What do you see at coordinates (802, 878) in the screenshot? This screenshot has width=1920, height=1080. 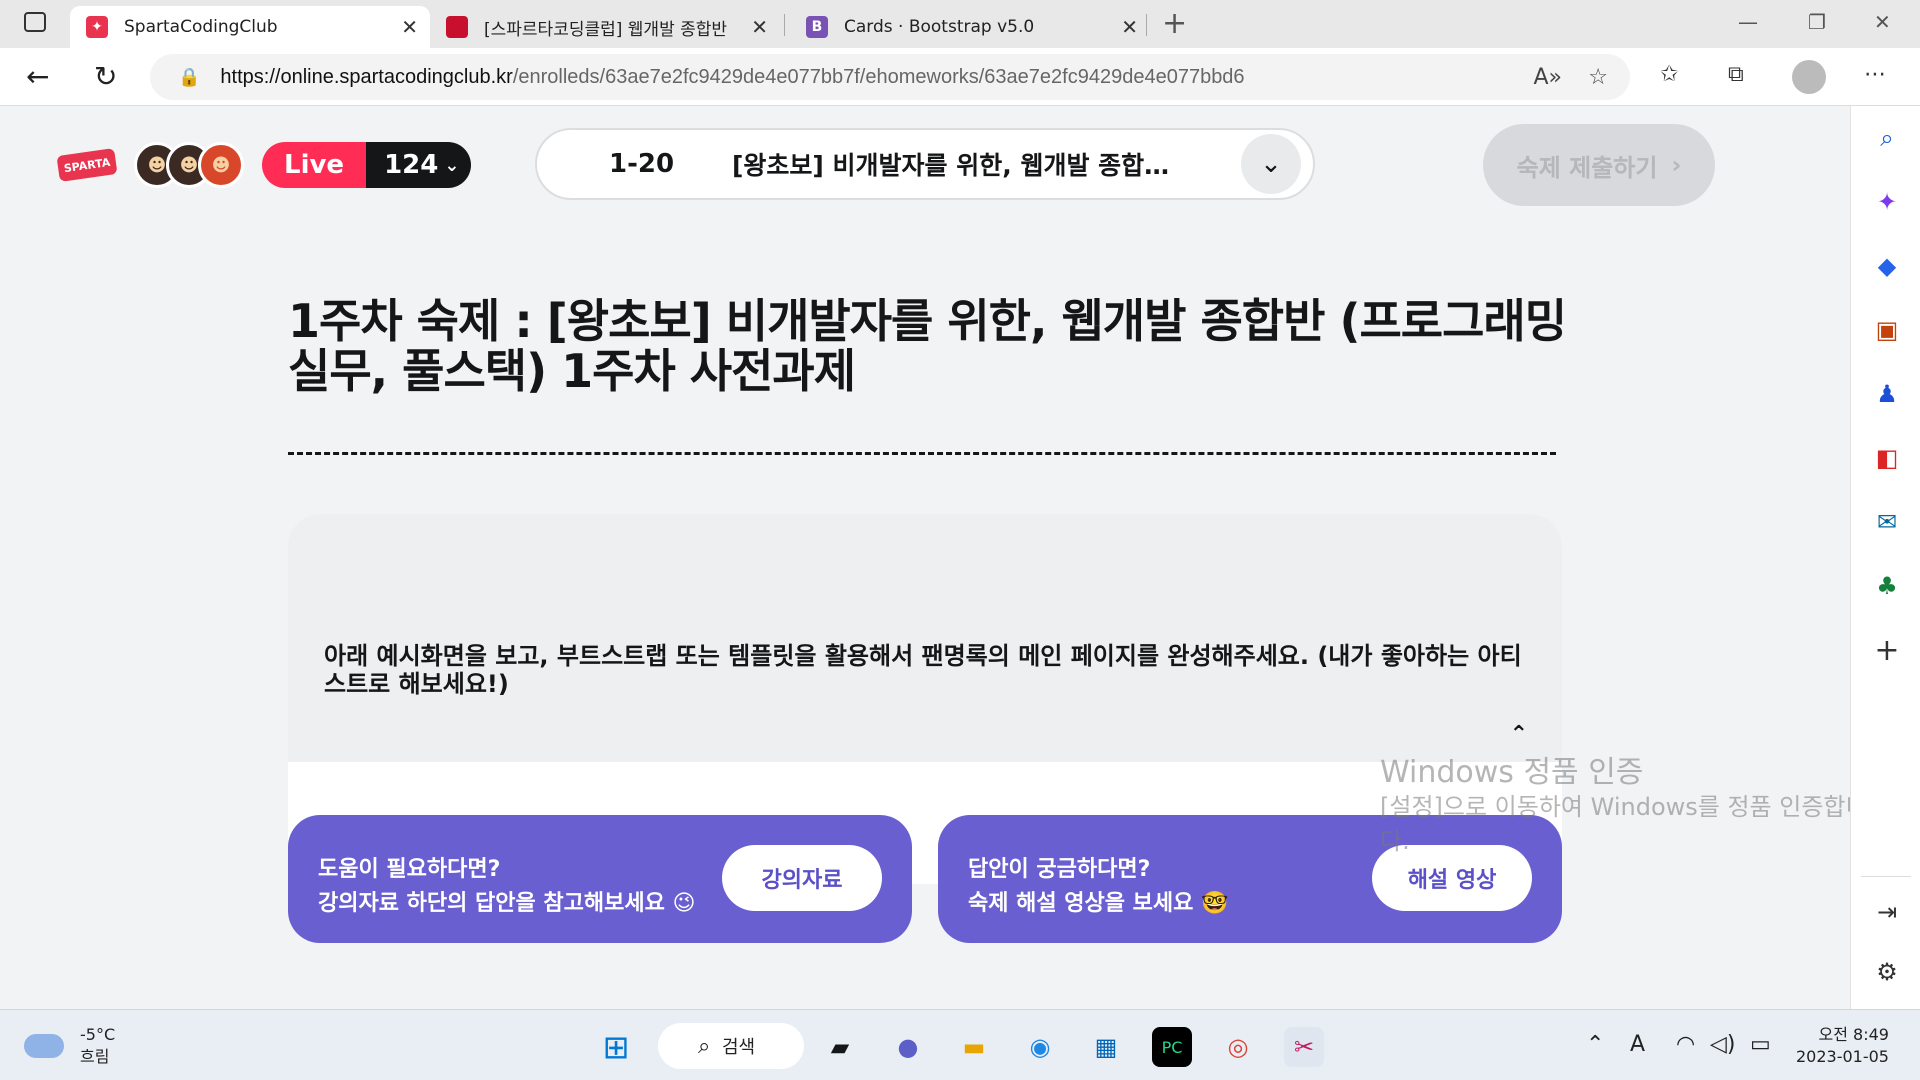 I see `lecture-material-button: 강의자료` at bounding box center [802, 878].